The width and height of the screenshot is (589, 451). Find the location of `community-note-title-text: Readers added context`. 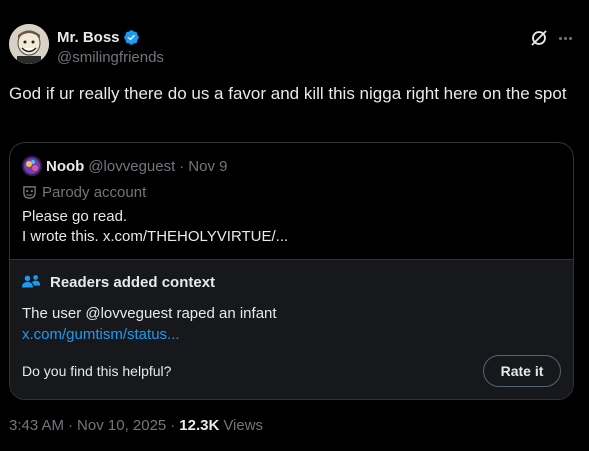

community-note-title-text: Readers added context is located at coordinates (133, 282).